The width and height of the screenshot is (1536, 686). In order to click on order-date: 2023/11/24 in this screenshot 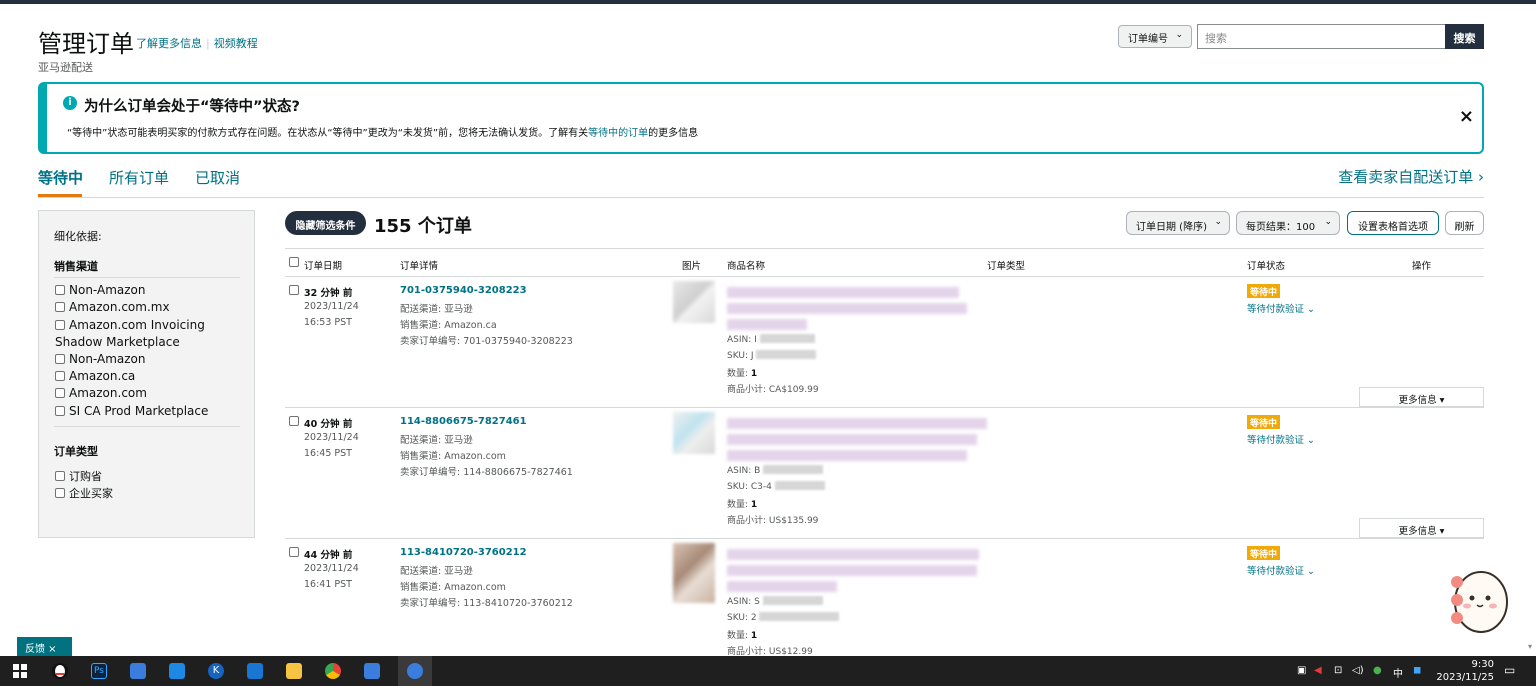, I will do `click(331, 306)`.